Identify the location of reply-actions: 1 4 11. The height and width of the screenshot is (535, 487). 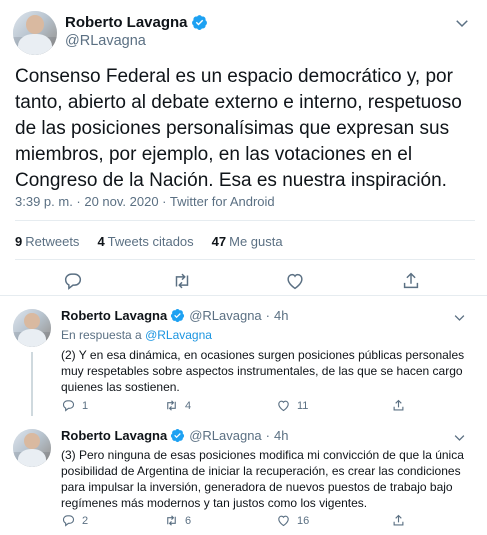
(266, 407).